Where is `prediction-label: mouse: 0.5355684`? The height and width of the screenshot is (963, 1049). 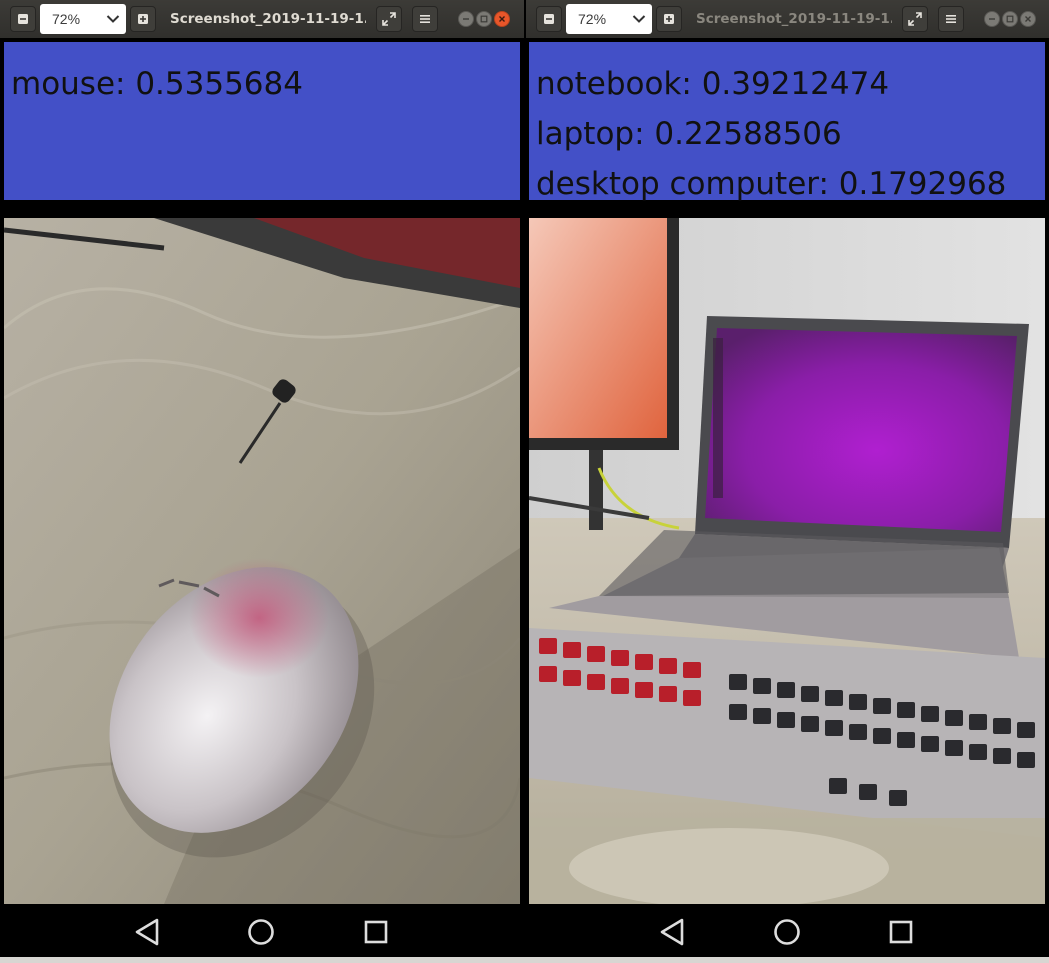 prediction-label: mouse: 0.5355684 is located at coordinates (157, 84).